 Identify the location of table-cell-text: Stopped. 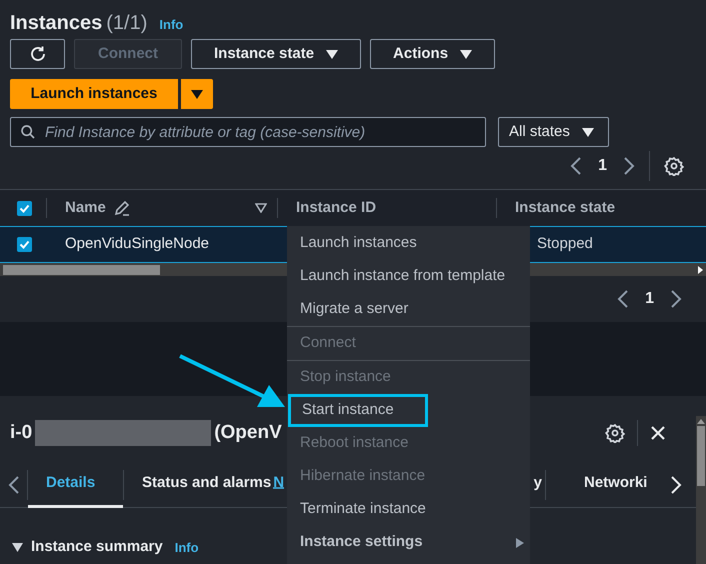
(565, 244).